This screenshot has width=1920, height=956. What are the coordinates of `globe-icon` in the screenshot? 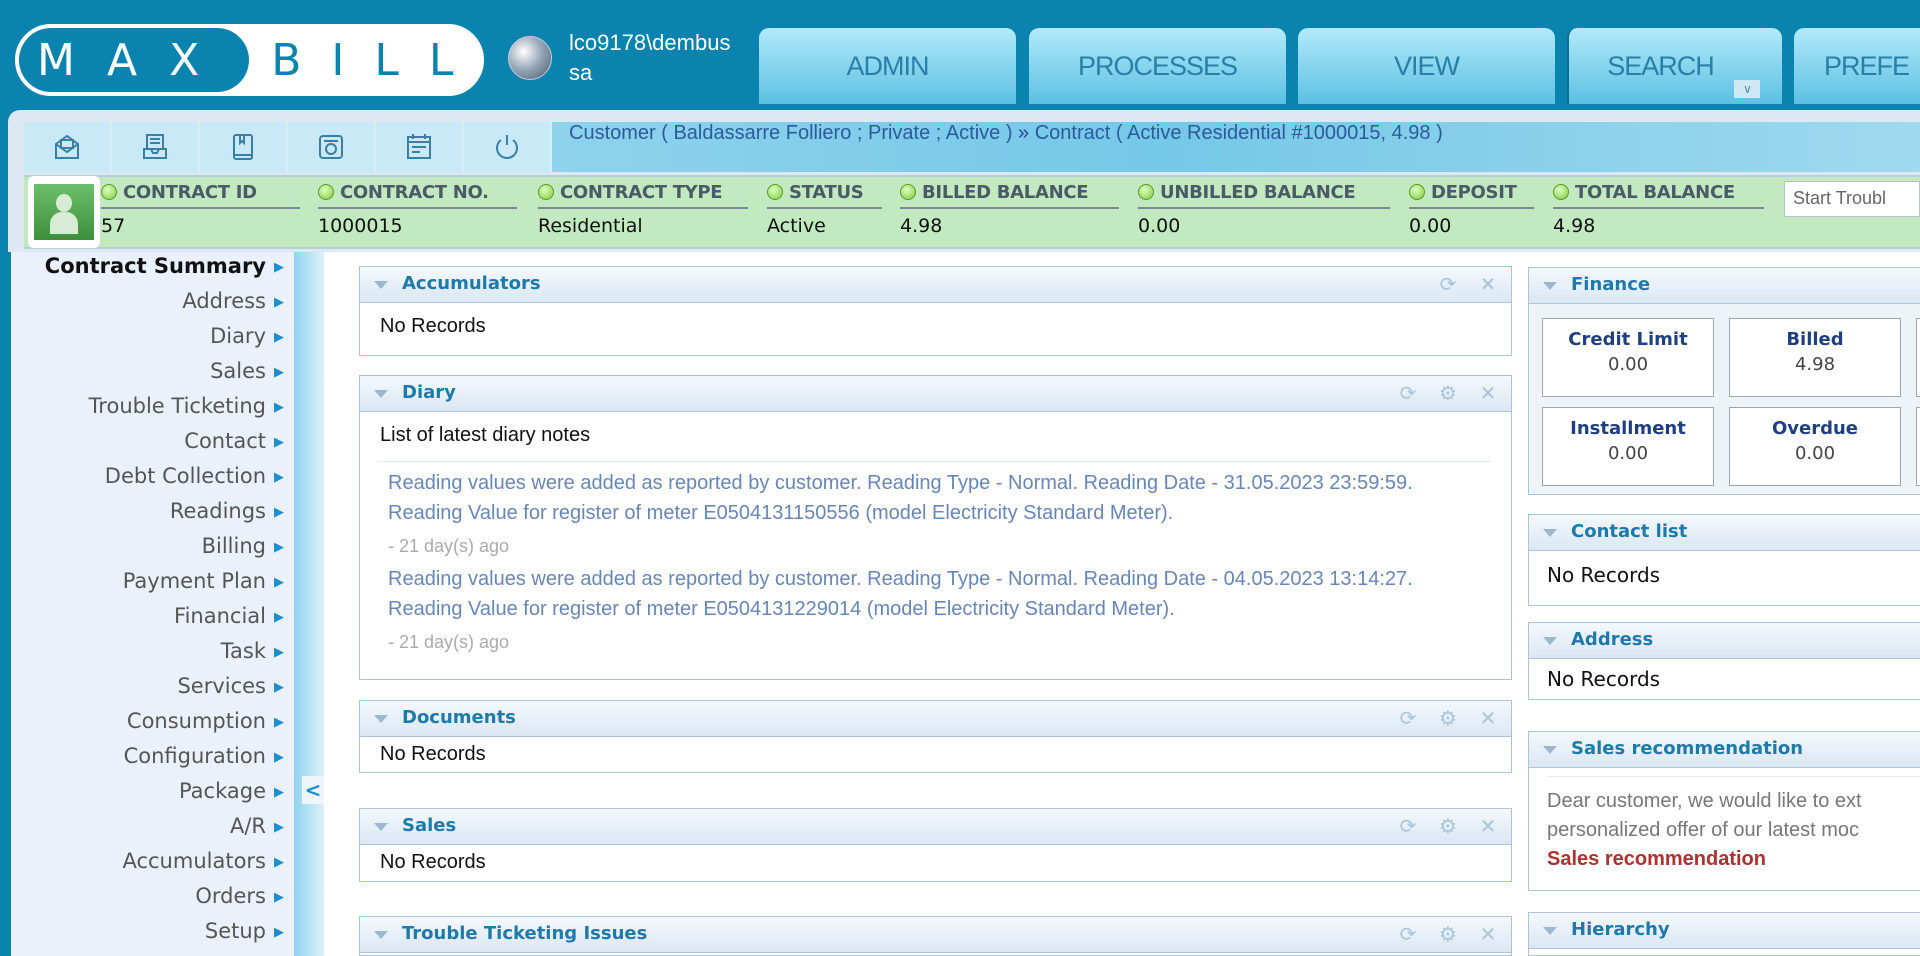 It's located at (530, 58).